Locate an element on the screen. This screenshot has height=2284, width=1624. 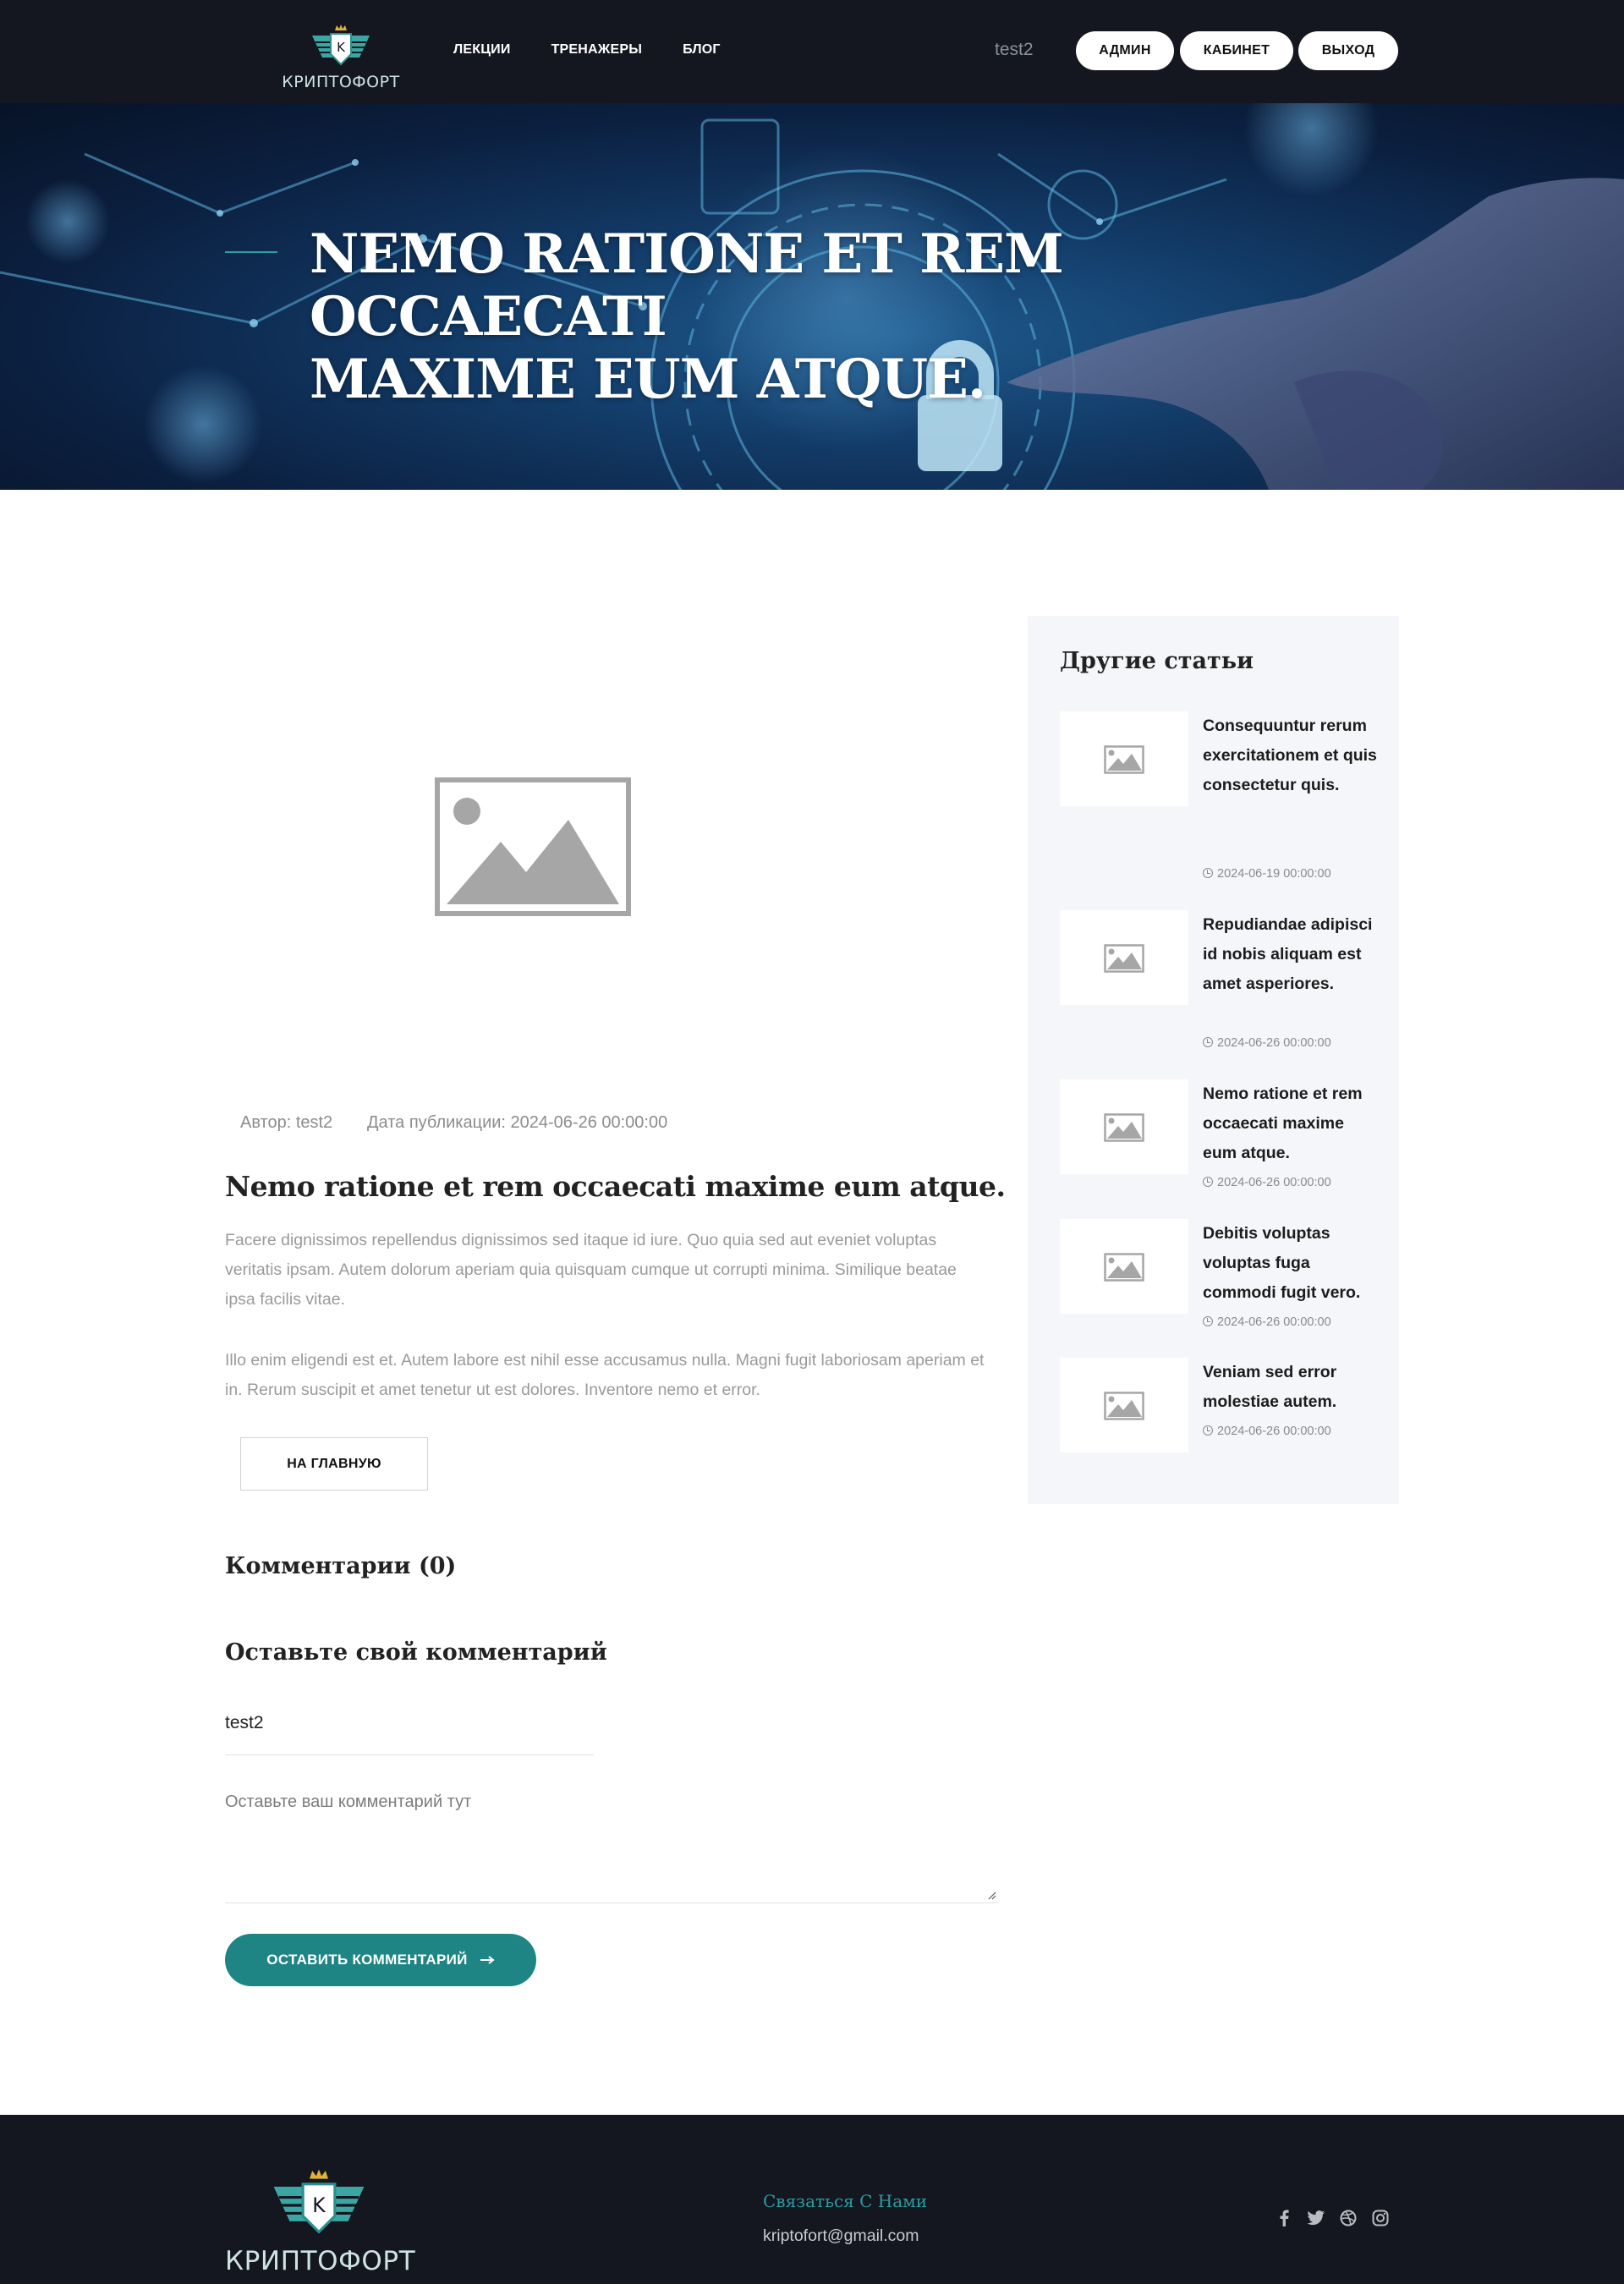
twitter-icon is located at coordinates (1316, 2218).